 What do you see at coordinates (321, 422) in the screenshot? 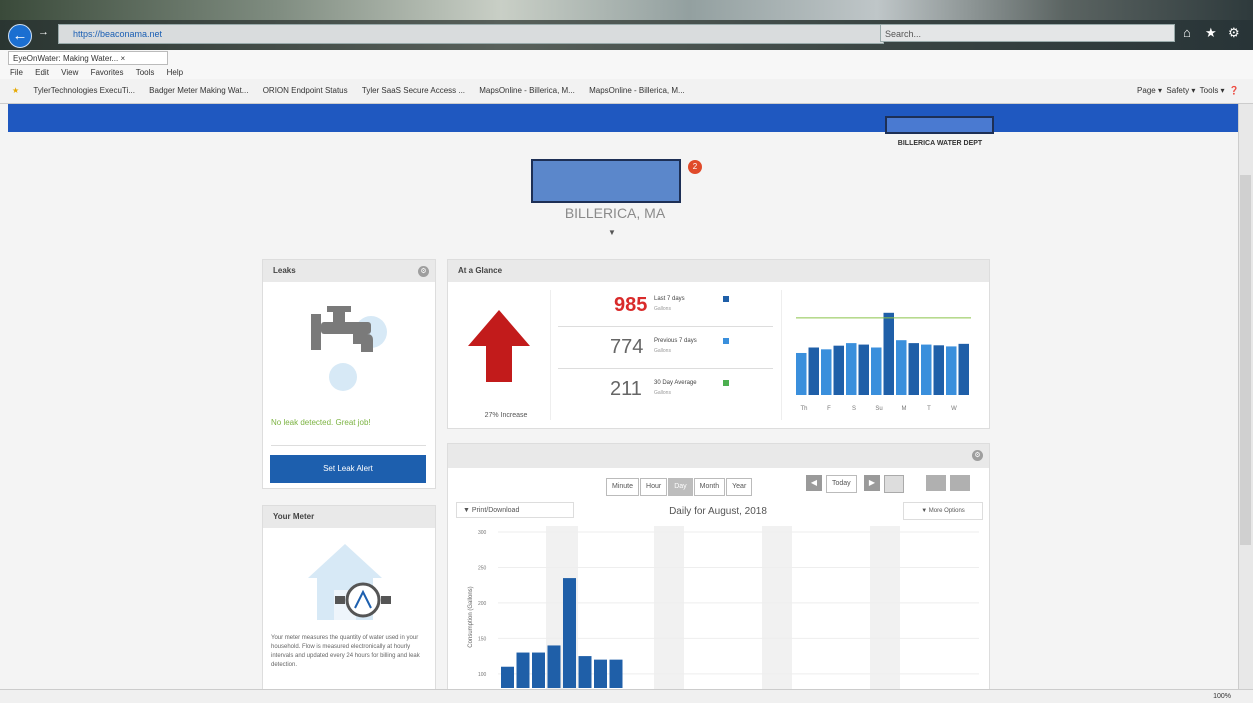
I see `leak-status: No leak detected. Great job!` at bounding box center [321, 422].